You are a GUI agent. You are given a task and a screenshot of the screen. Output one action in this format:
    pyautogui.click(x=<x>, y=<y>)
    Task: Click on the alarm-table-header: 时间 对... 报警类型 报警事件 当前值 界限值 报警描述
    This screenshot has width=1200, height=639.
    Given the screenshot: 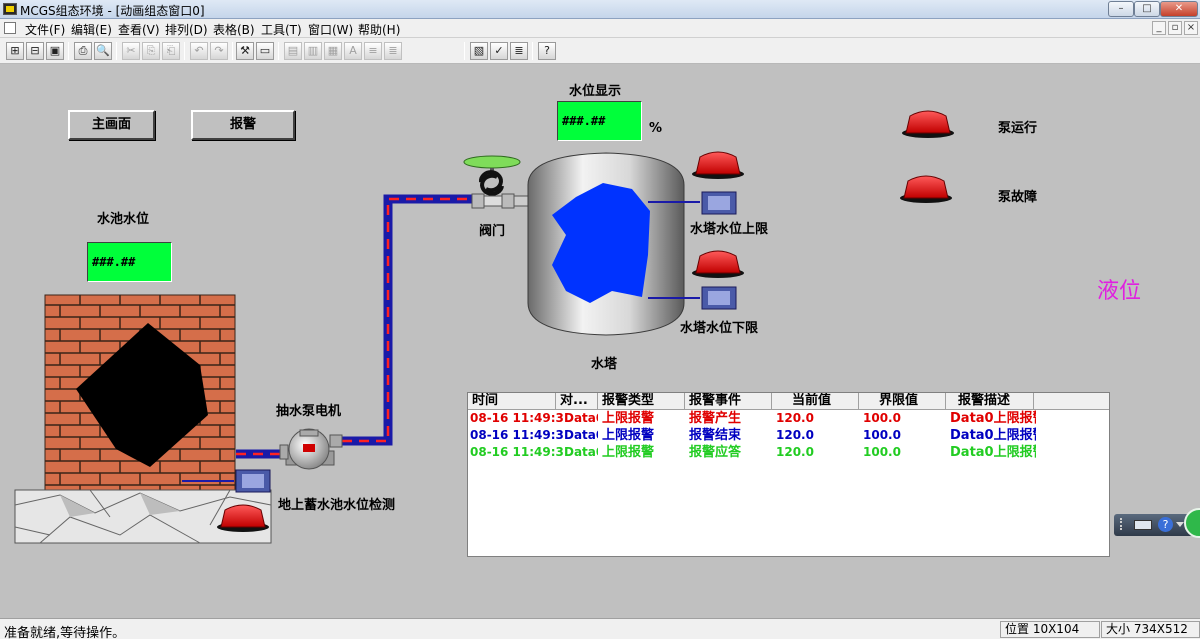 What is the action you would take?
    pyautogui.click(x=788, y=401)
    